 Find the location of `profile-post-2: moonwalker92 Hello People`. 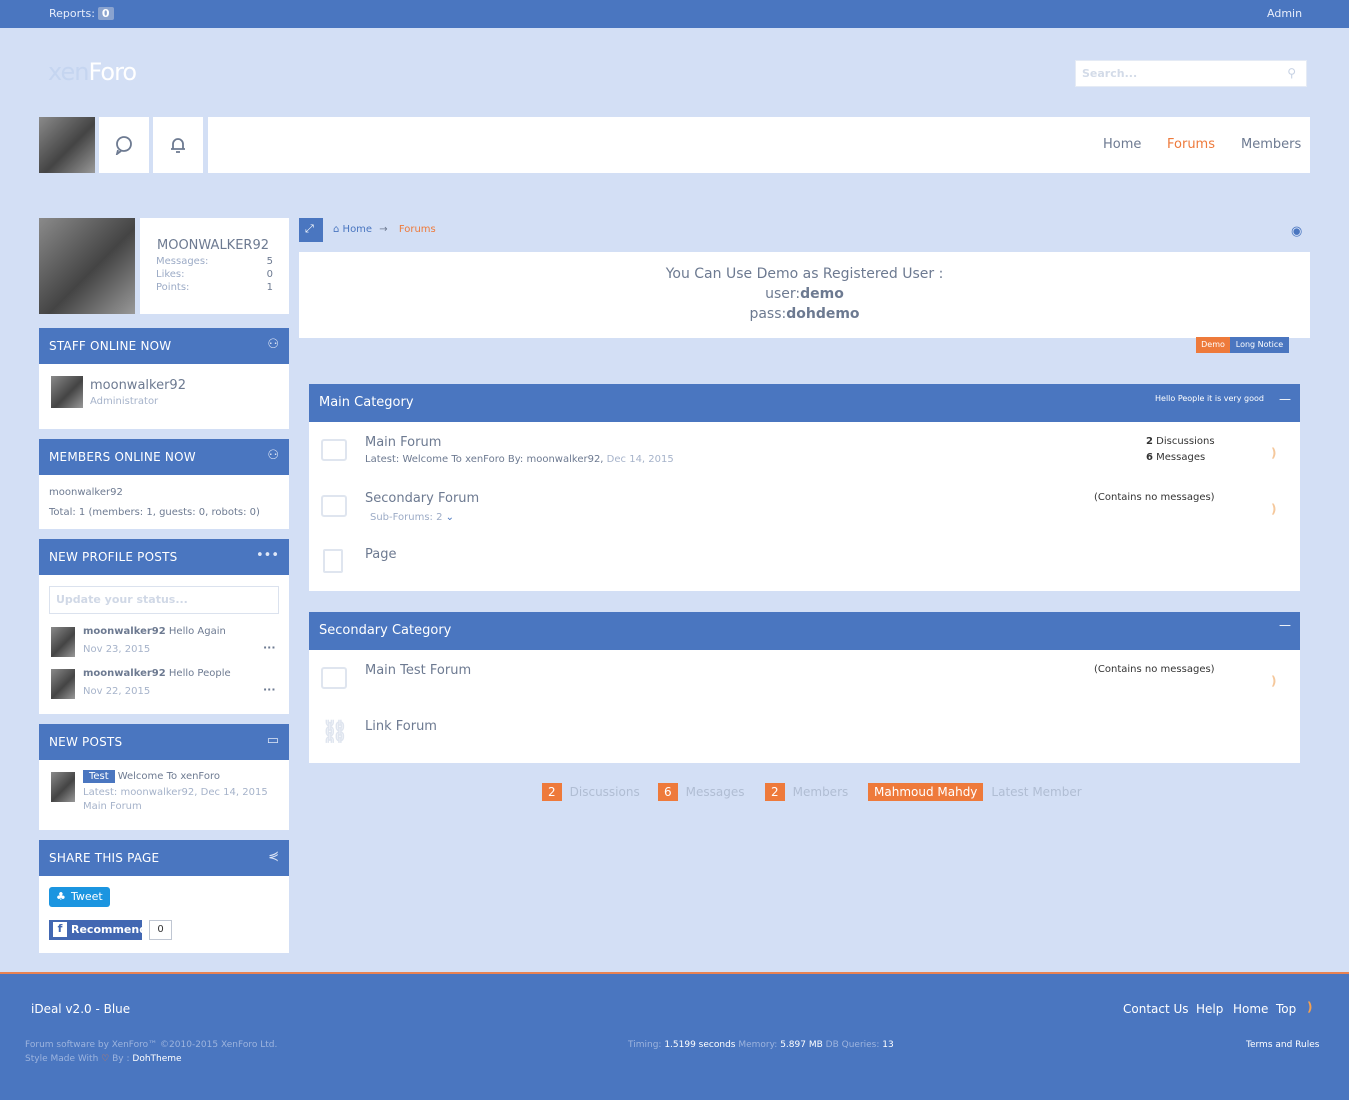

profile-post-2: moonwalker92 Hello People is located at coordinates (157, 673).